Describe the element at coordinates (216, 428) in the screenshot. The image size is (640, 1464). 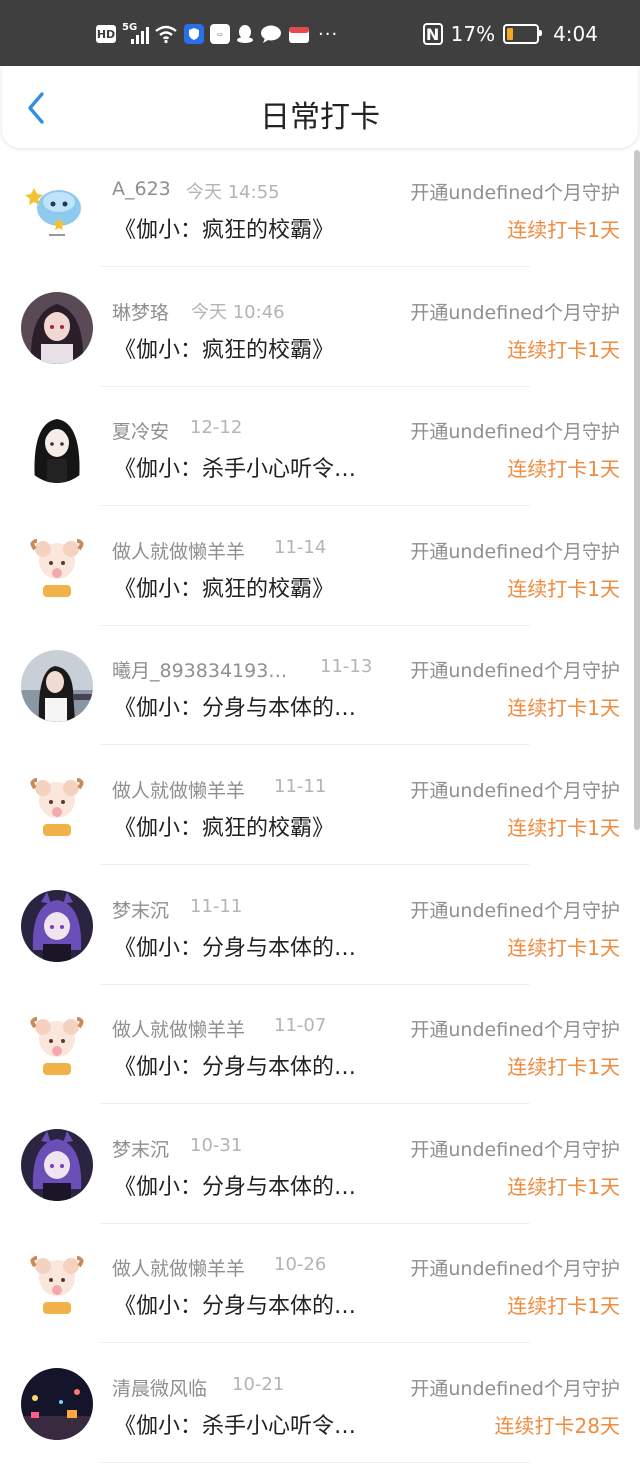
I see `checkin-date: 12-12` at that location.